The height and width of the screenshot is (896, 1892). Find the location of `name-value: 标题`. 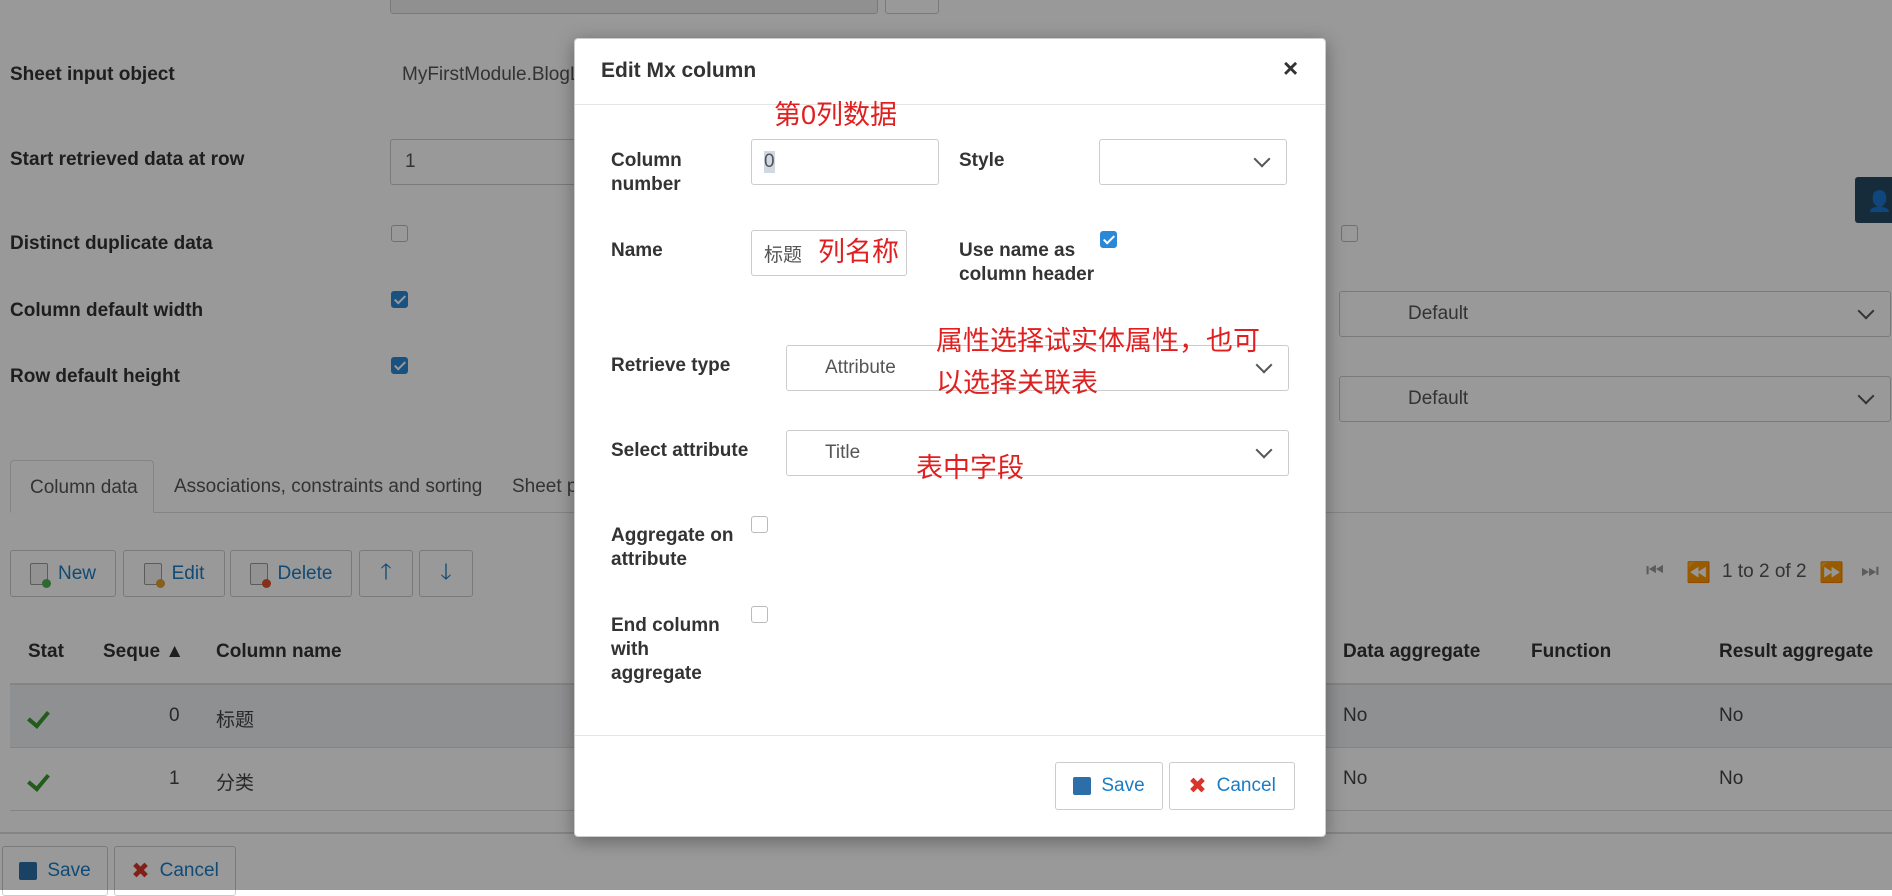

name-value: 标题 is located at coordinates (783, 255).